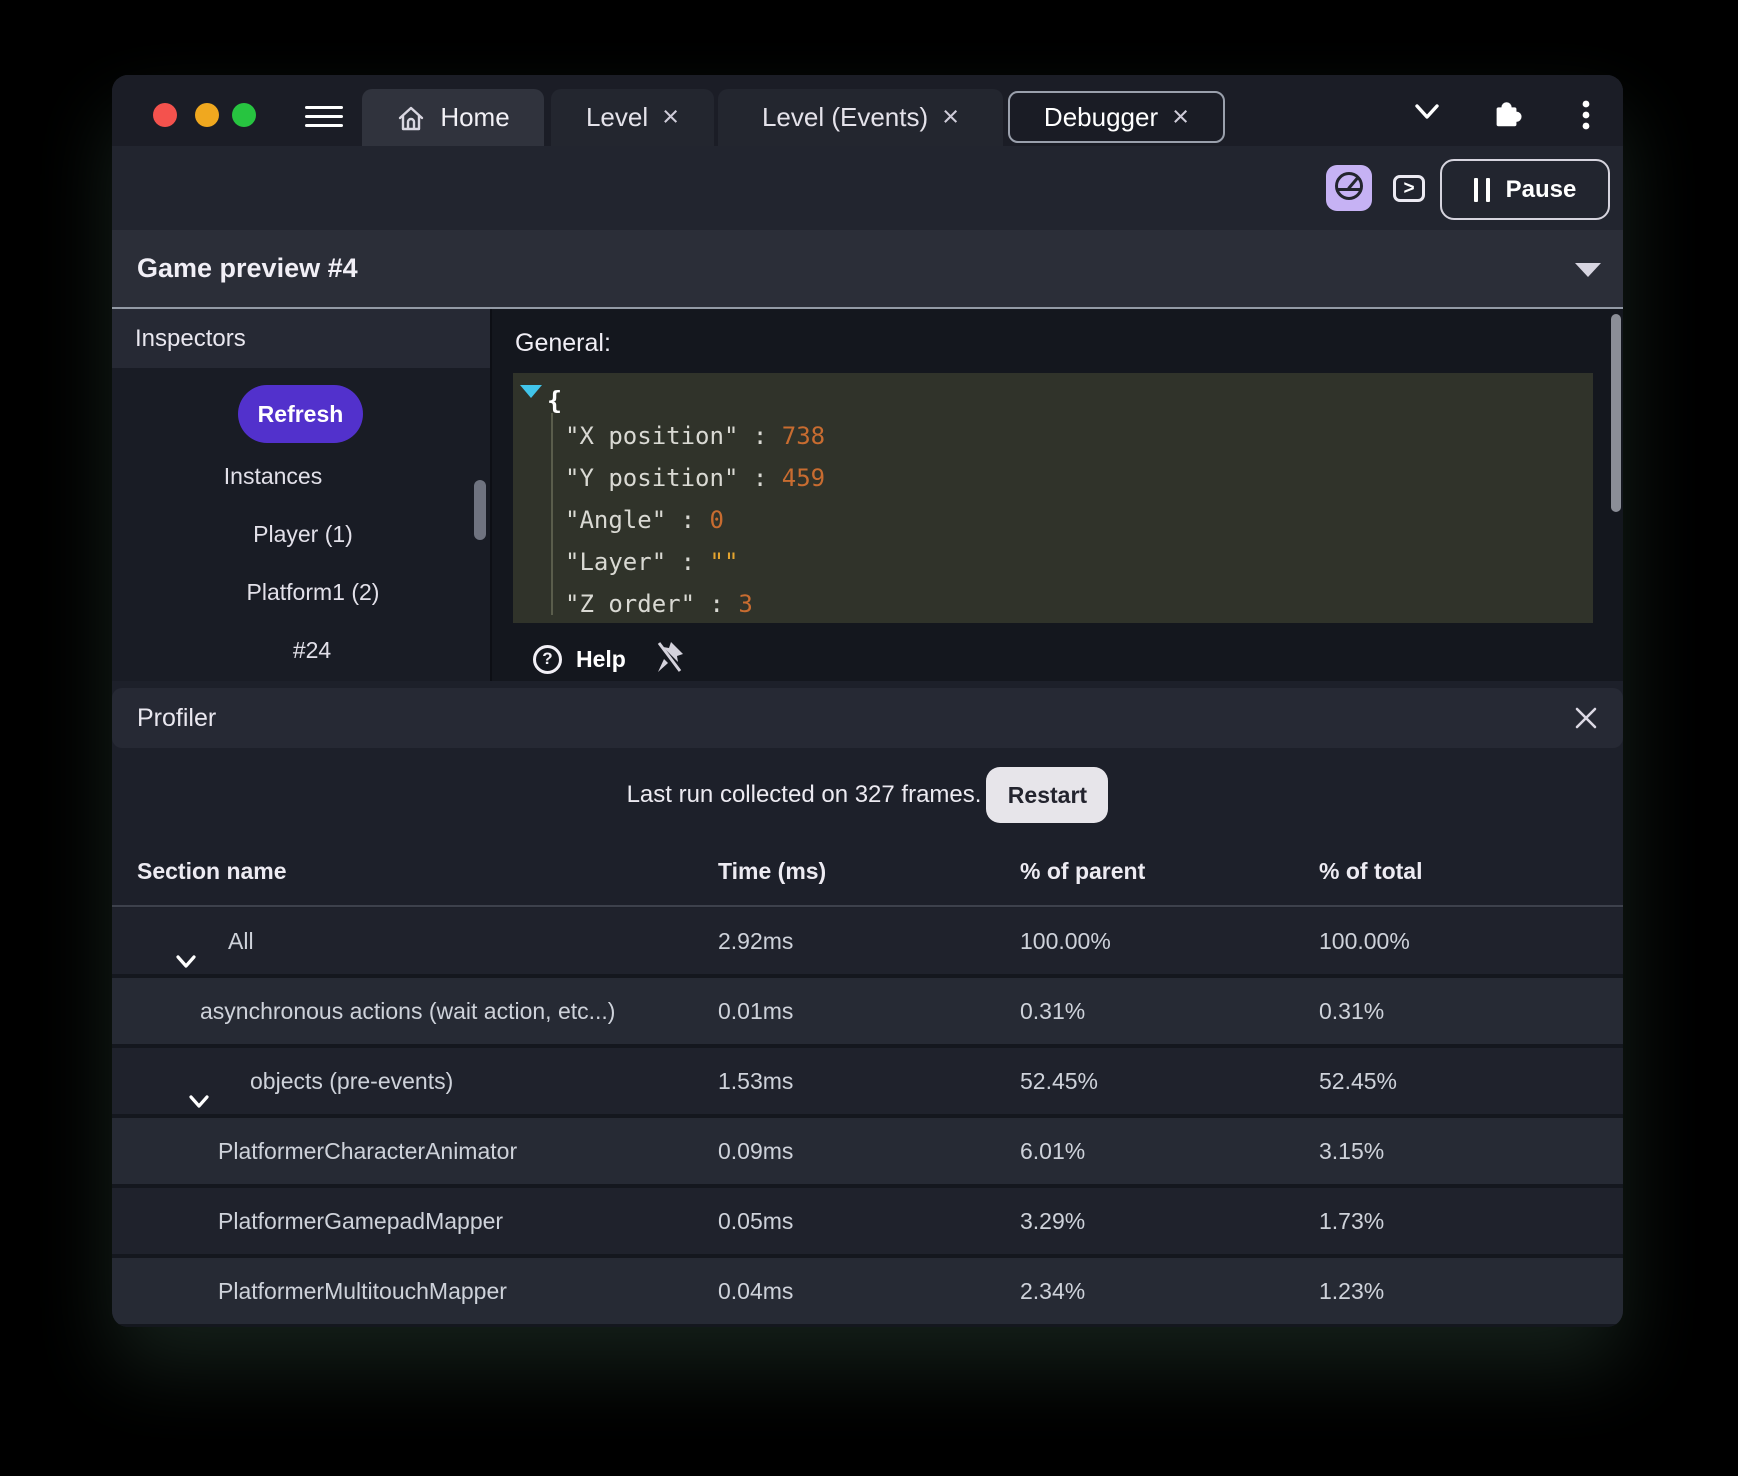 This screenshot has width=1738, height=1476. Describe the element at coordinates (1053, 1151) in the screenshot. I see `percent-of-parent-value: 6.01%` at that location.